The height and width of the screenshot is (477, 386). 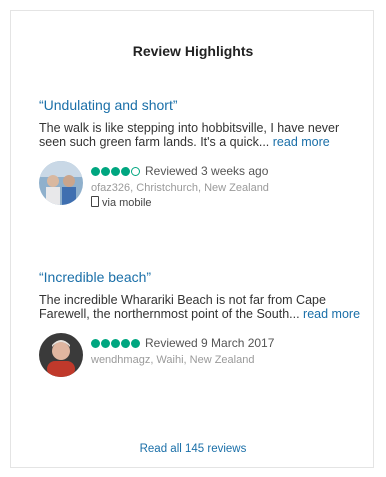 What do you see at coordinates (193, 51) in the screenshot?
I see `panel-heading: Review Highlights` at bounding box center [193, 51].